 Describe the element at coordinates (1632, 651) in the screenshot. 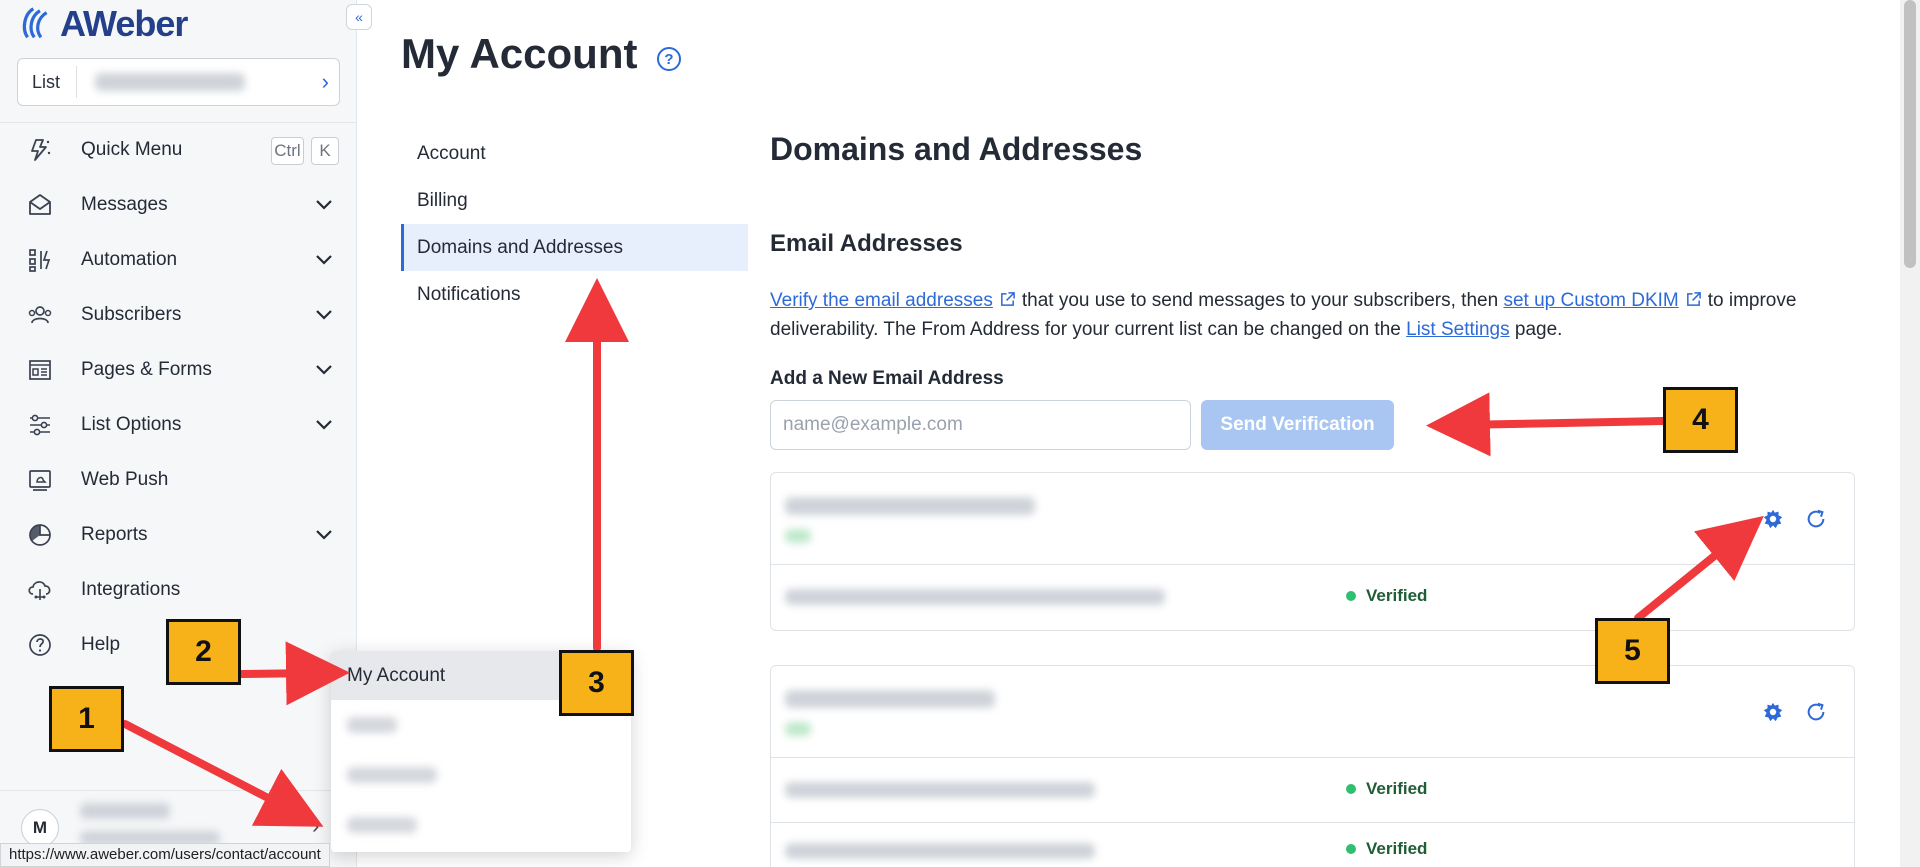

I see `step-badge-5: 5` at that location.